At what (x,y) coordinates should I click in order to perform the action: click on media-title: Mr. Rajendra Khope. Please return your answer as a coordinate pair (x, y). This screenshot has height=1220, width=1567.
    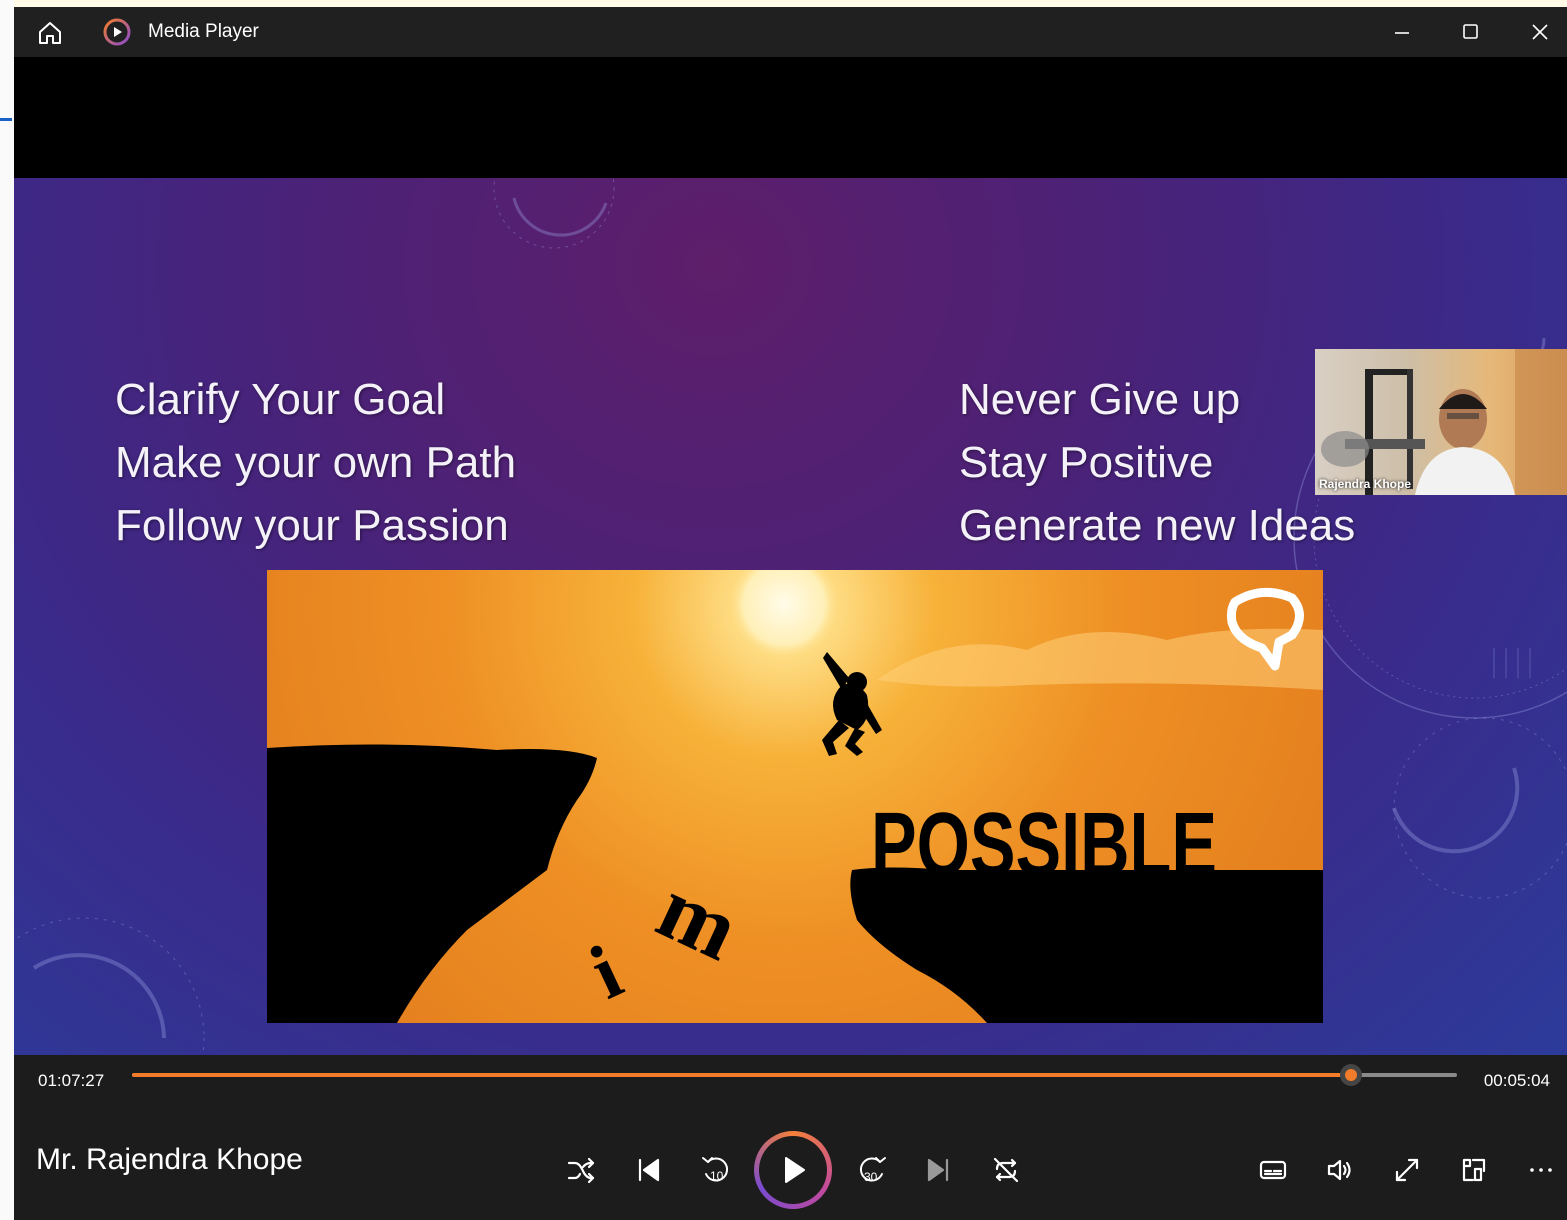
    Looking at the image, I should click on (169, 1159).